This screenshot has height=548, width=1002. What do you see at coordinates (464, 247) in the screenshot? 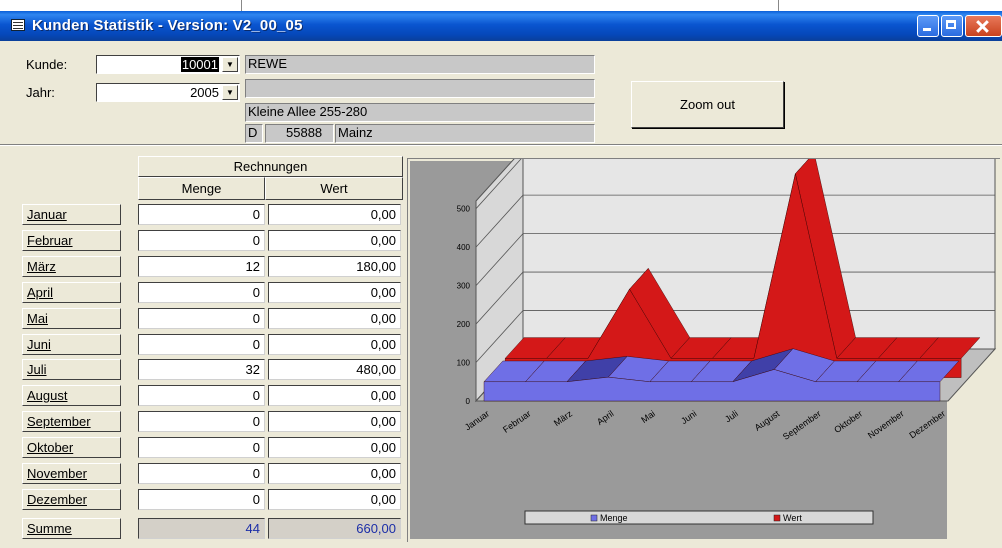
I see `y-tick-label: 400` at bounding box center [464, 247].